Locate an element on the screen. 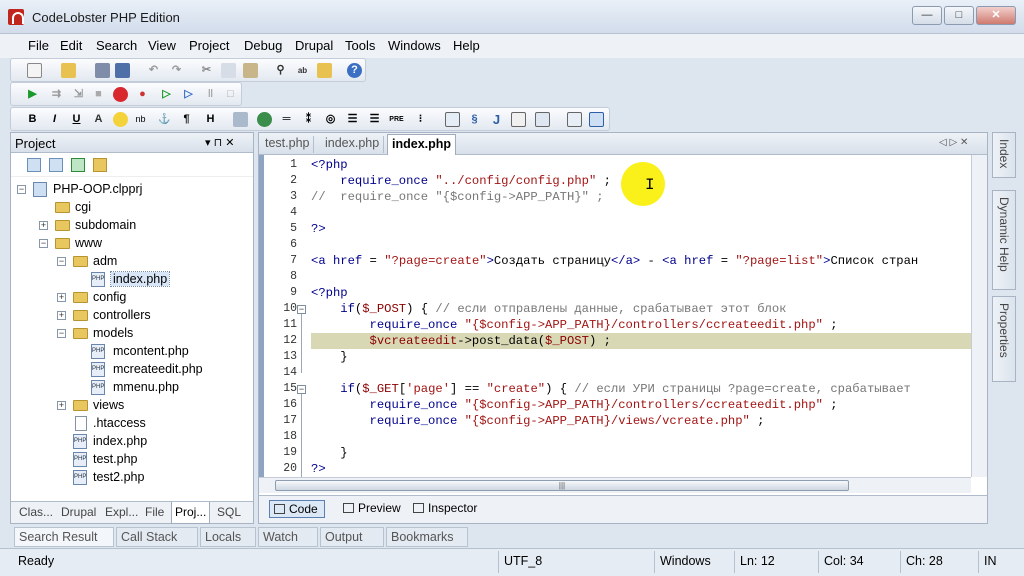 The height and width of the screenshot is (576, 1024). tab-sql: SQL is located at coordinates (229, 512).